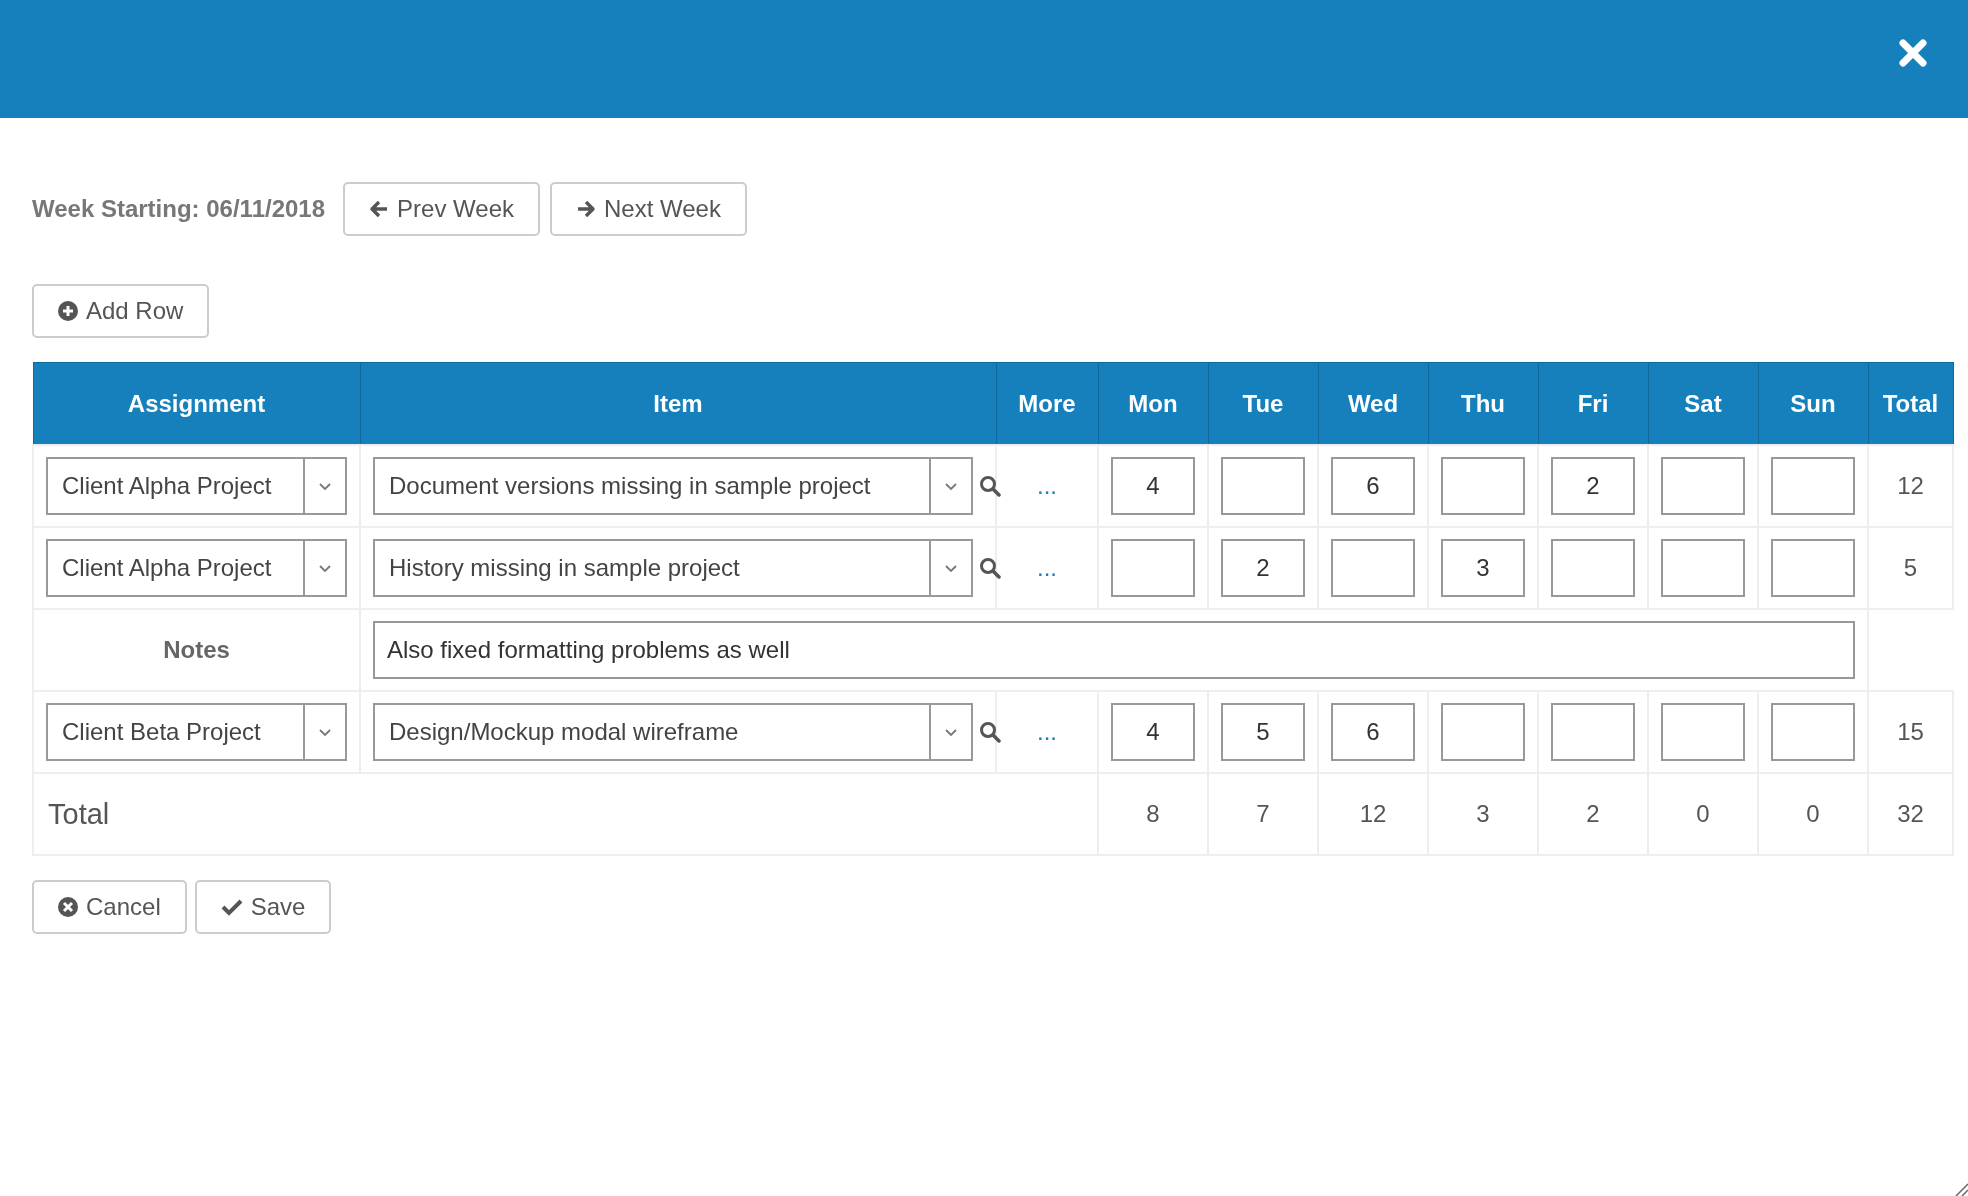 The width and height of the screenshot is (1968, 1196). Describe the element at coordinates (68, 311) in the screenshot. I see `plus-circle-icon` at that location.